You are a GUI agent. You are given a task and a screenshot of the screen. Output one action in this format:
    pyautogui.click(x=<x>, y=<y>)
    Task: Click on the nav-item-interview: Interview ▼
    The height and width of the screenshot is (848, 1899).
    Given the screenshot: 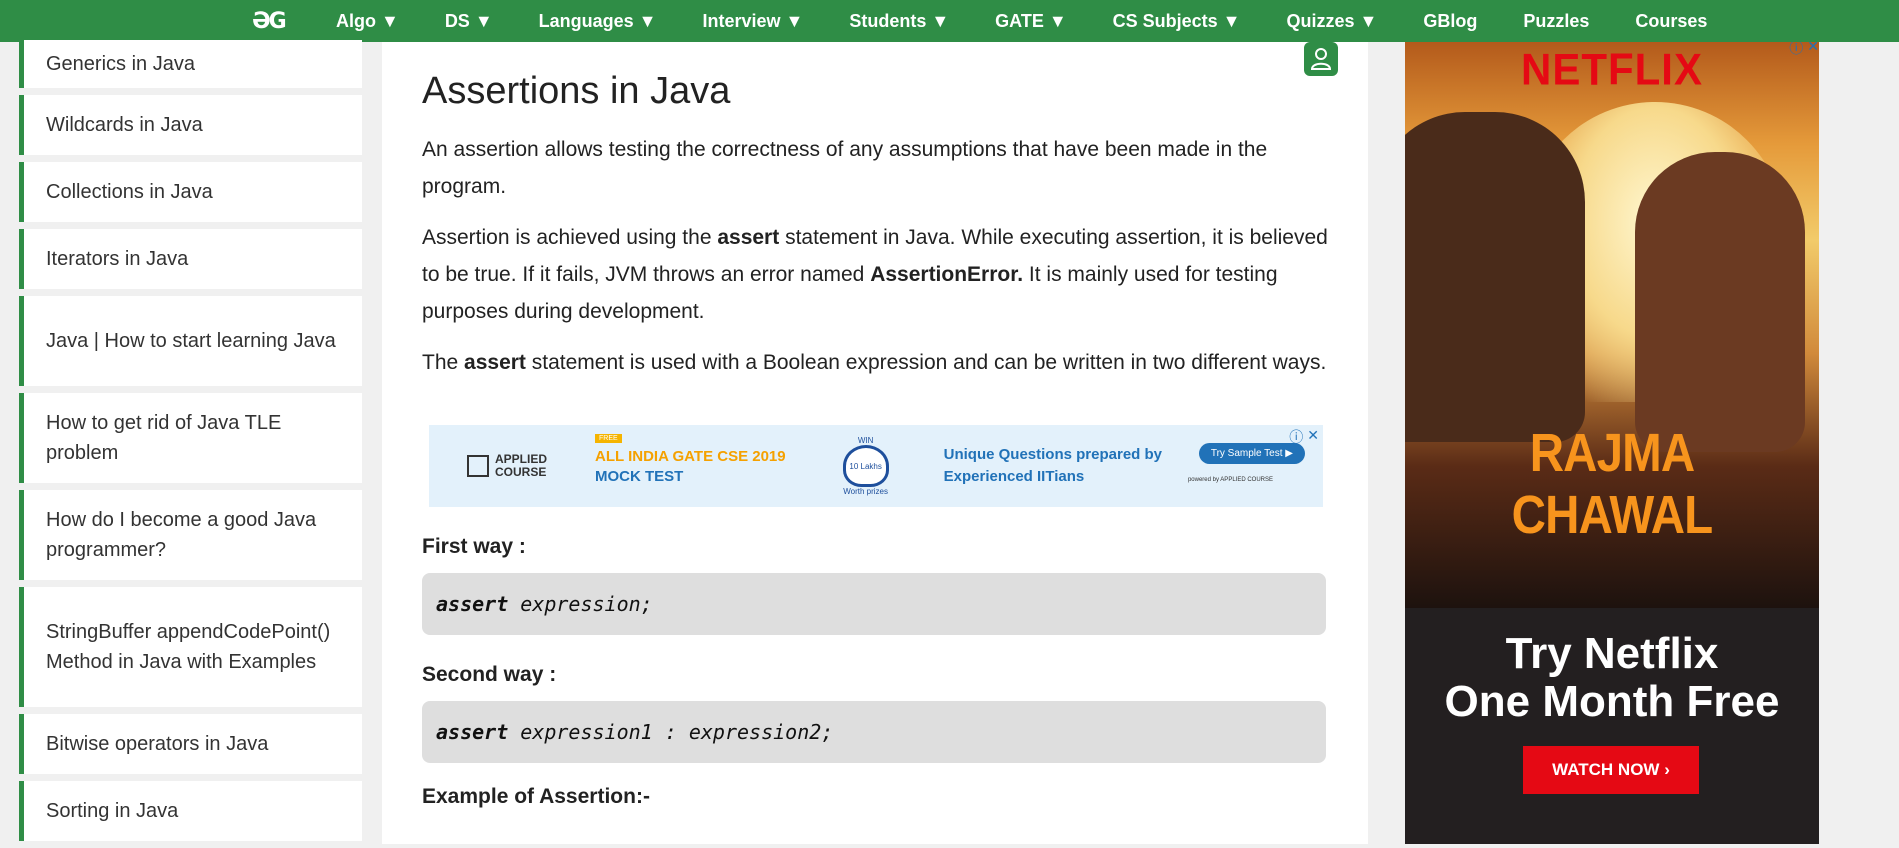 What is the action you would take?
    pyautogui.click(x=752, y=21)
    